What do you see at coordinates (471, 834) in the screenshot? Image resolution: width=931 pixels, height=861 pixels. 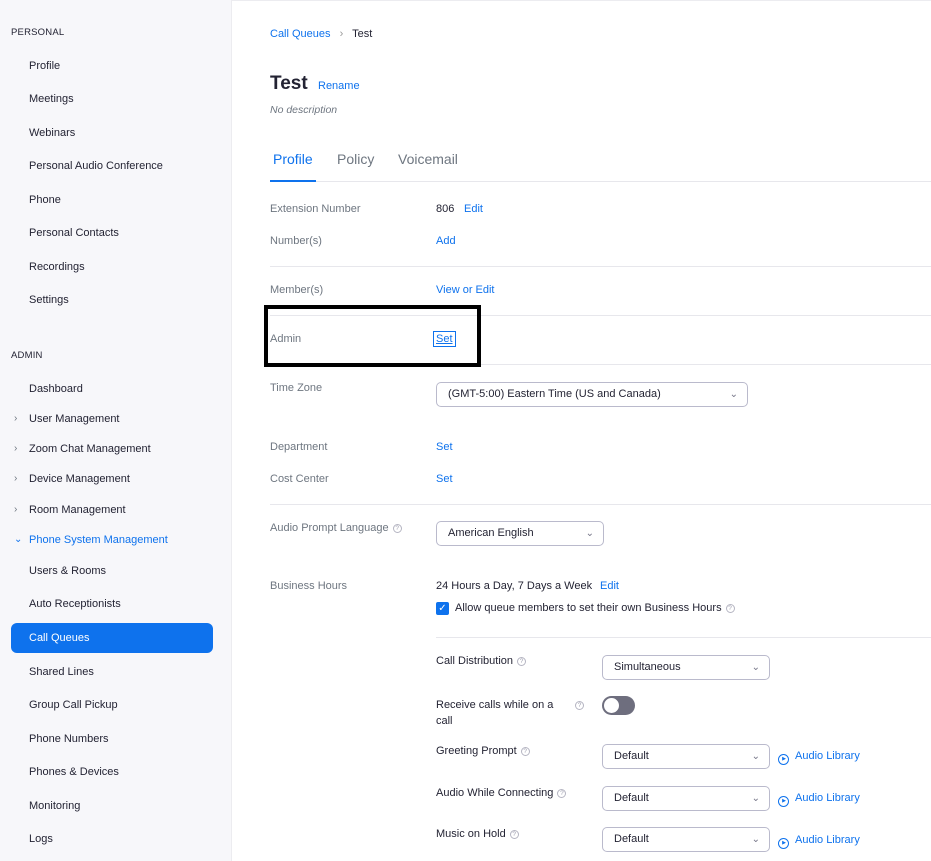 I see `music-on-hold-text: Music on Hold` at bounding box center [471, 834].